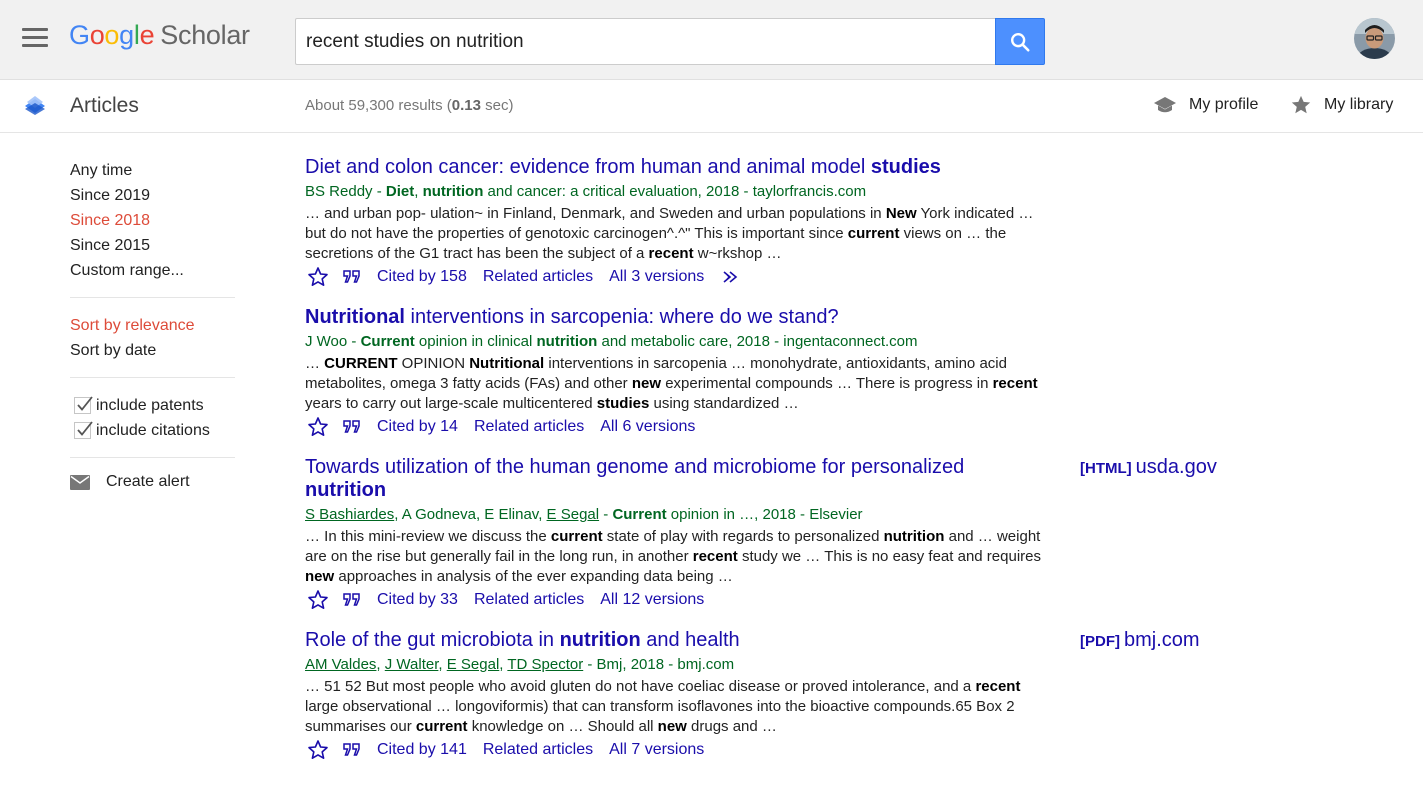 The image size is (1423, 803). What do you see at coordinates (412, 664) in the screenshot?
I see `author-link: J Walter` at bounding box center [412, 664].